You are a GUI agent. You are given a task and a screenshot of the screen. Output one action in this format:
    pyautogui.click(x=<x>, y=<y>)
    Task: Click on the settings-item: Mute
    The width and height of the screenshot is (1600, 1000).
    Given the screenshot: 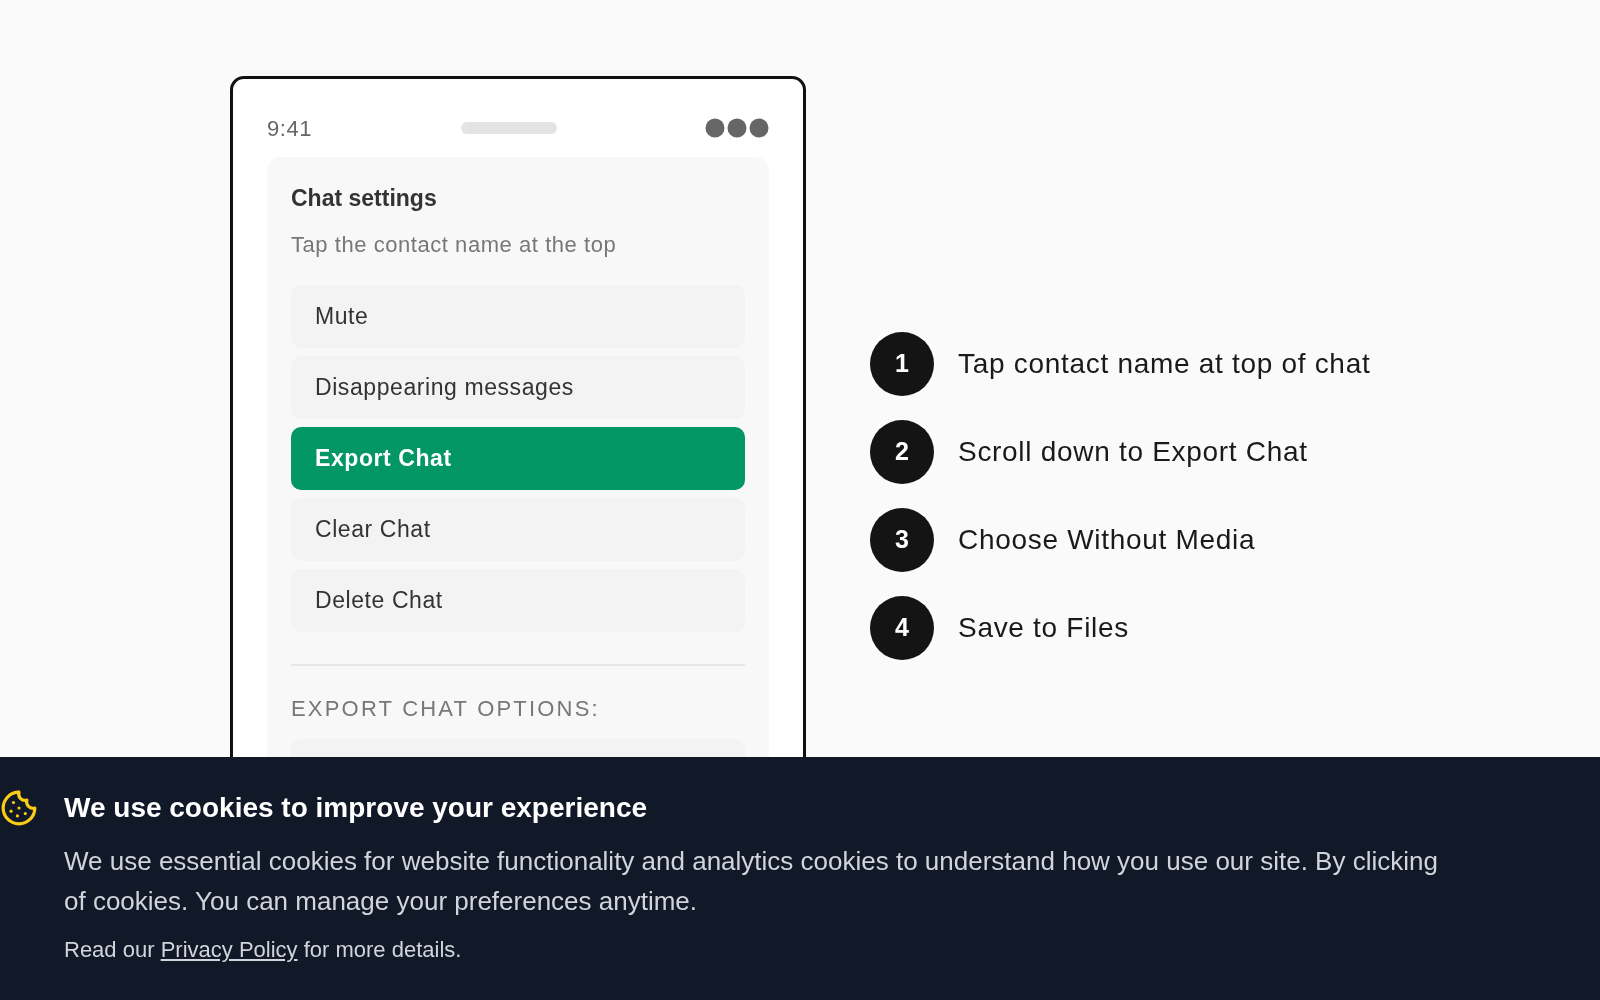 What is the action you would take?
    pyautogui.click(x=518, y=316)
    